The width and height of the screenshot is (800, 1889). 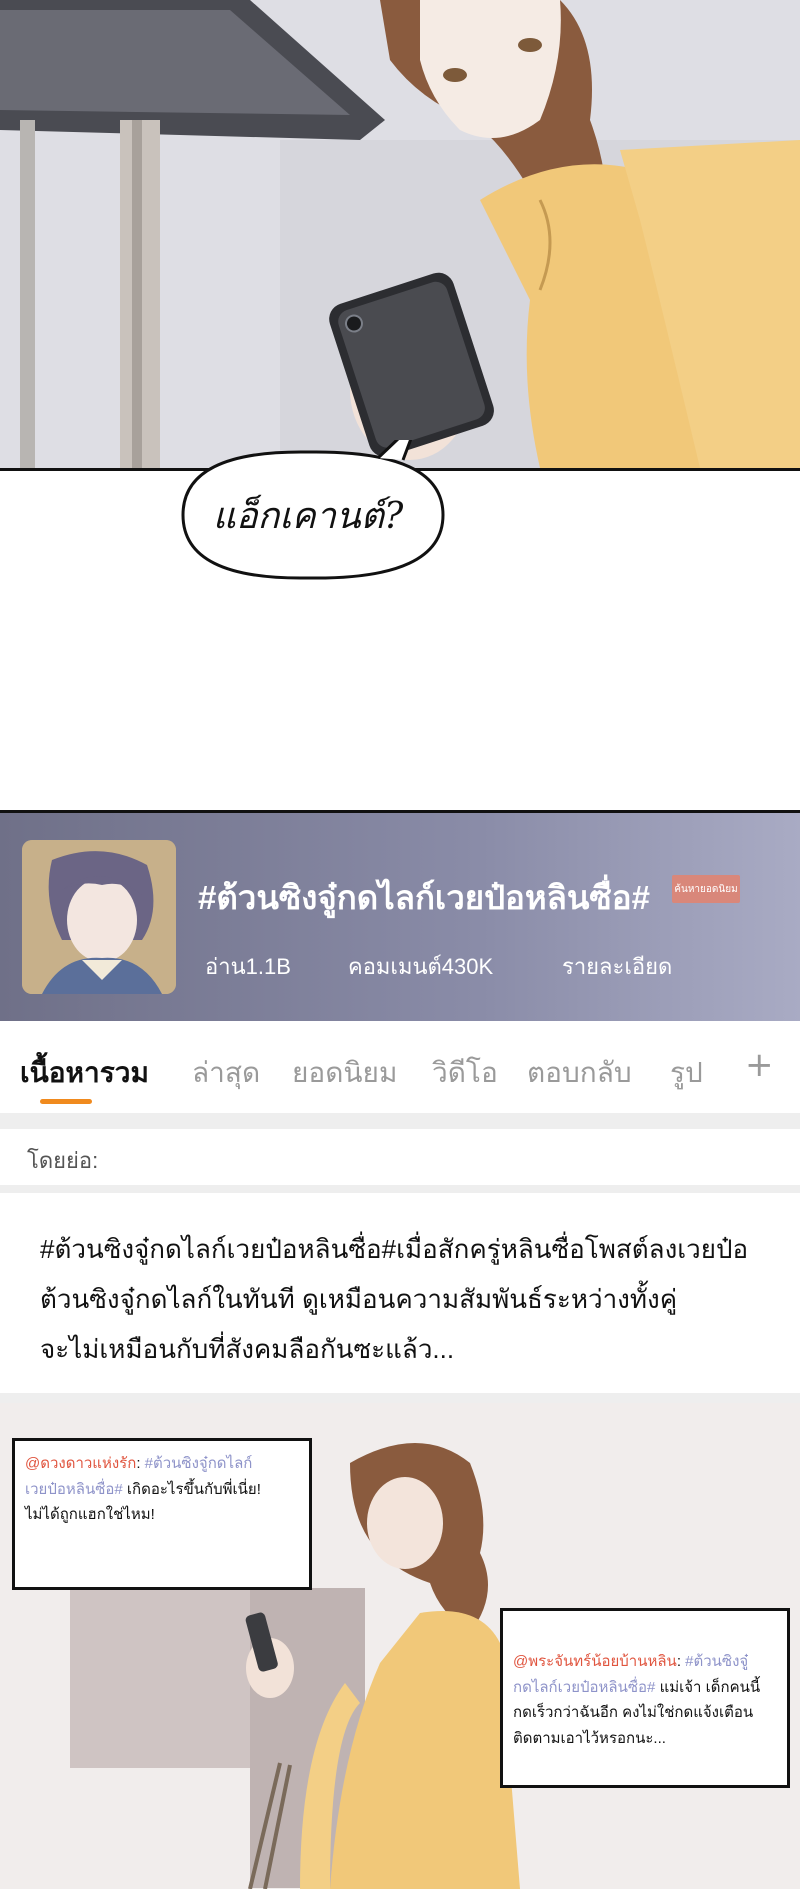 What do you see at coordinates (400, 1157) in the screenshot?
I see `summary-header: โดยย่อ:` at bounding box center [400, 1157].